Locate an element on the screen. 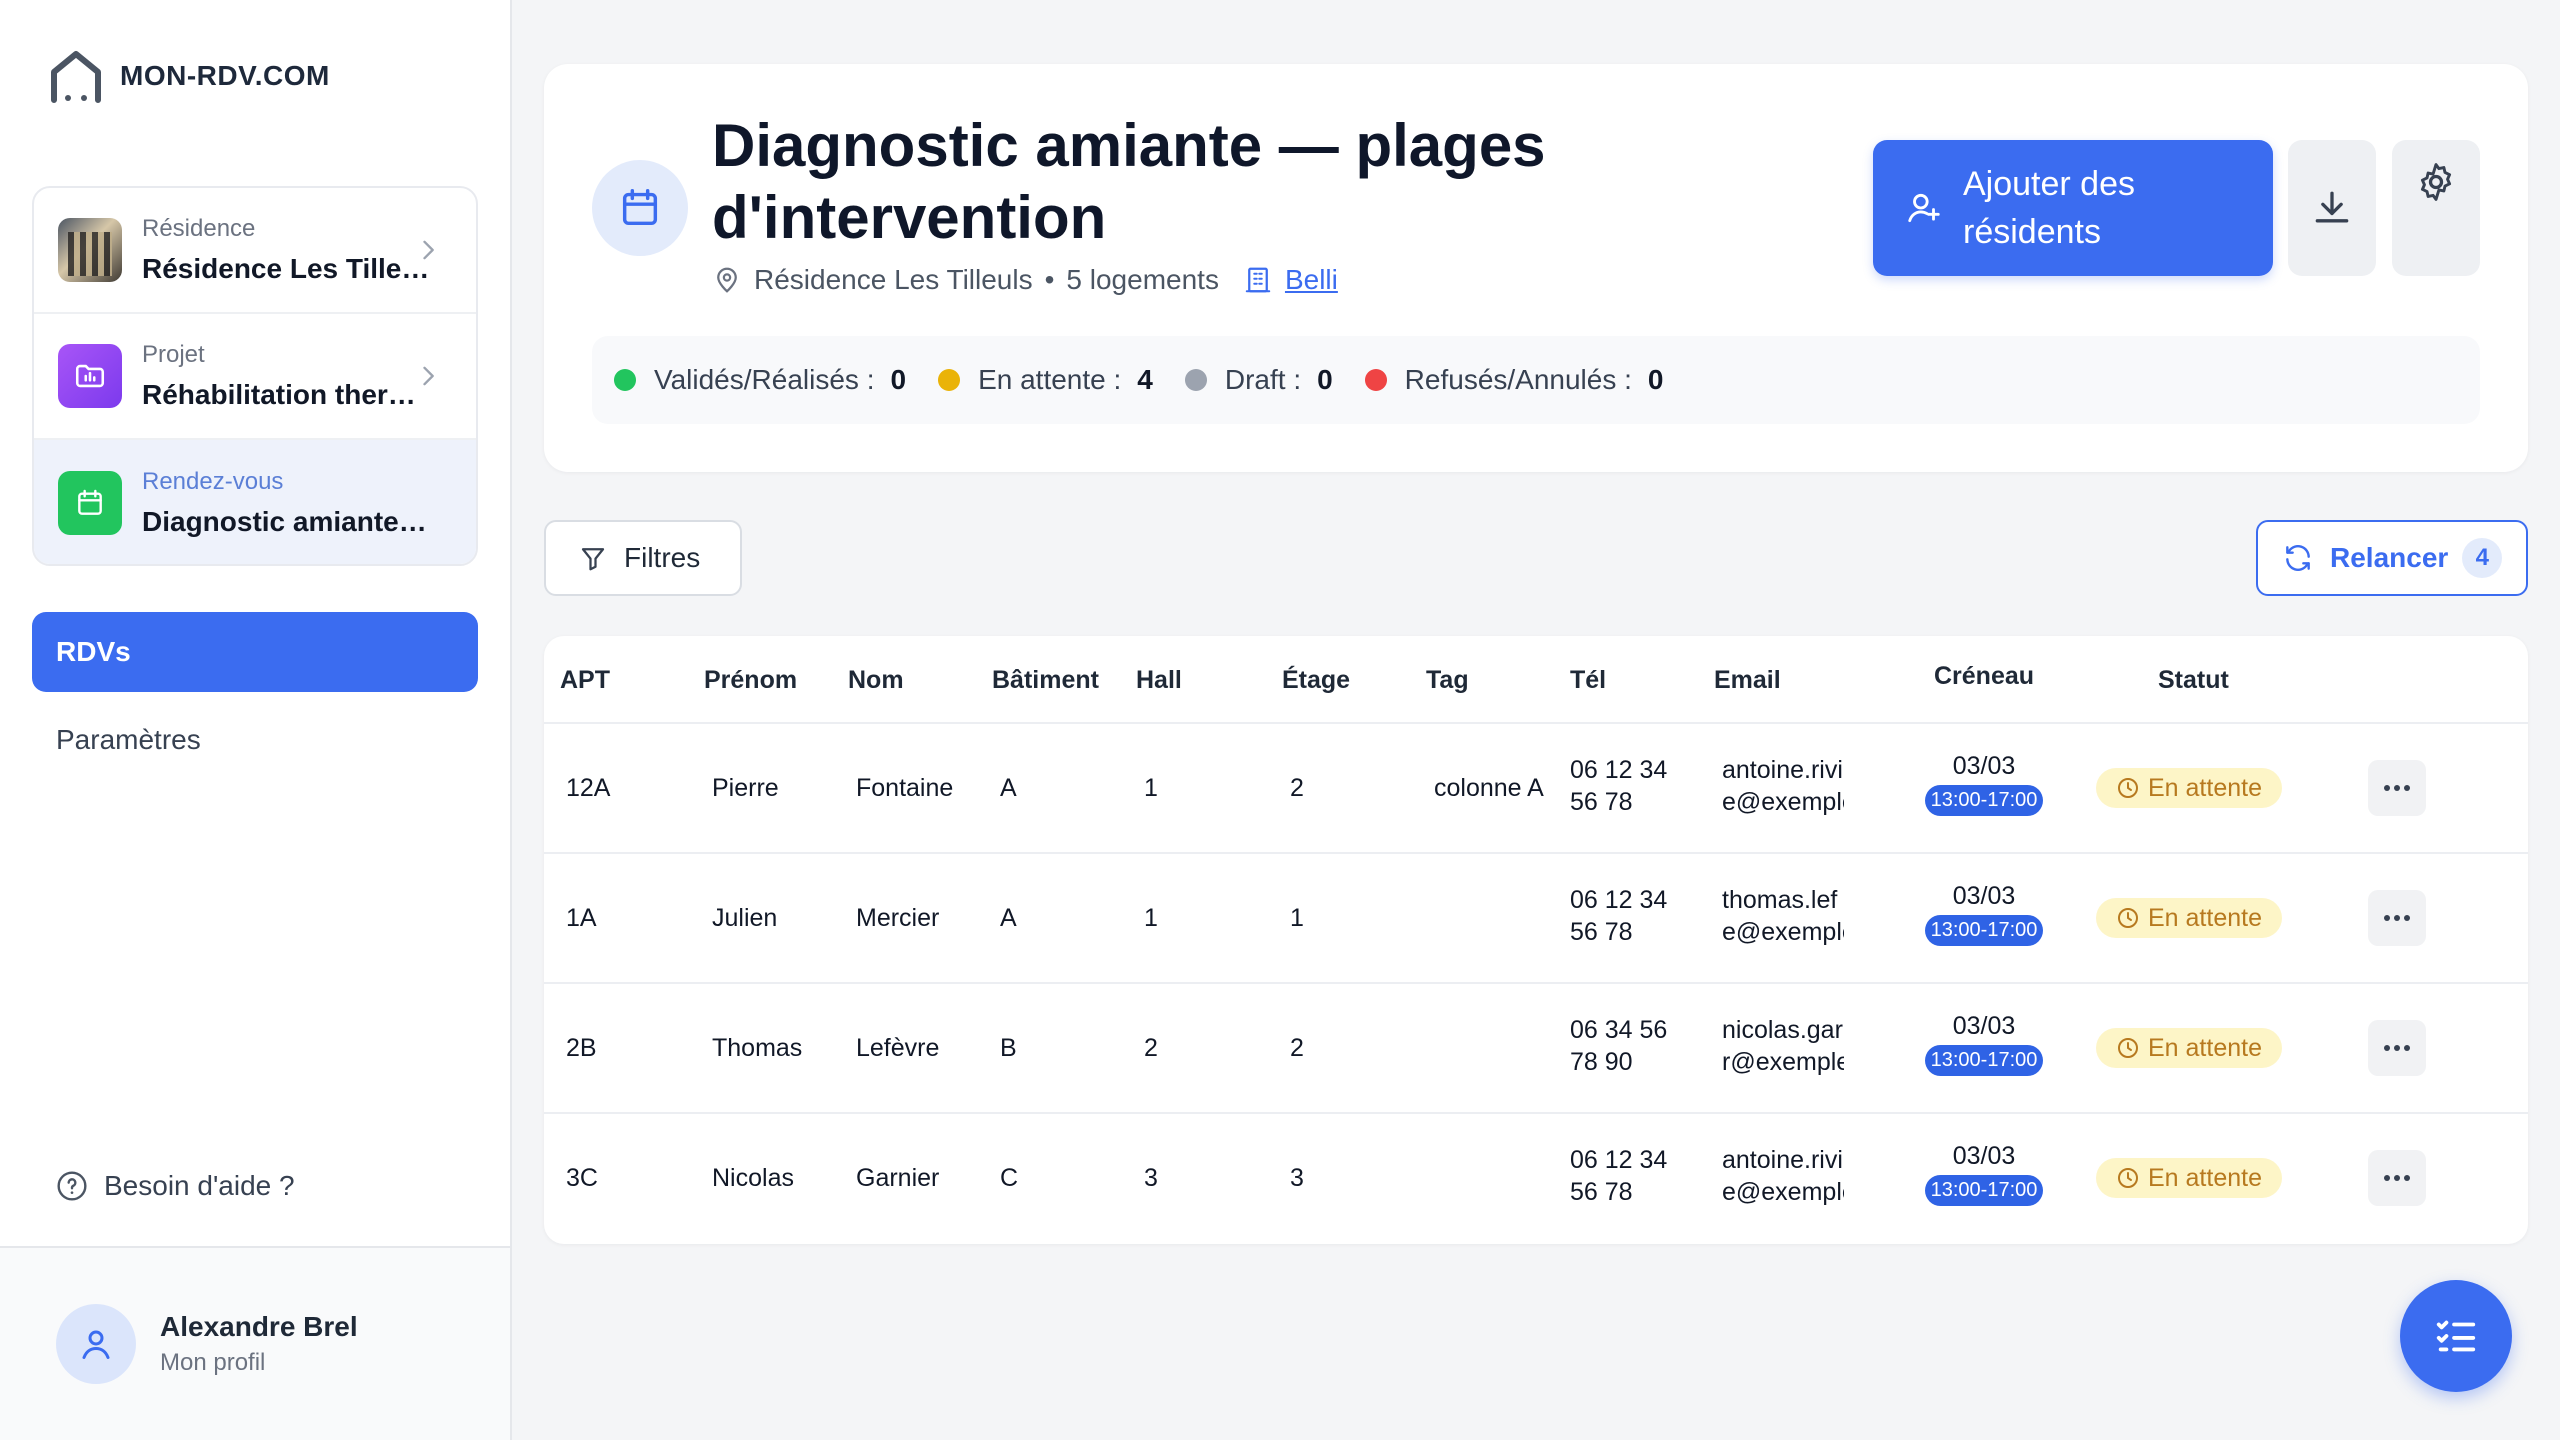 This screenshot has height=1440, width=2560. context-value: Réhabilitation thermique is located at coordinates (287, 394).